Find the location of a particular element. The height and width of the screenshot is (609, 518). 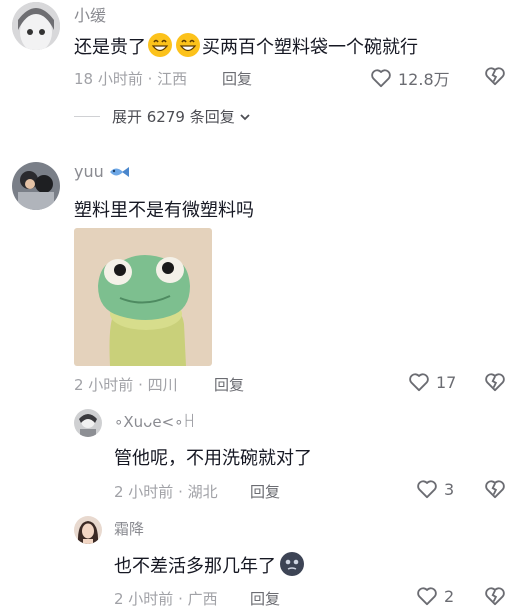

reply-text: 管他呢，不用洗碗就对了 is located at coordinates (213, 458).